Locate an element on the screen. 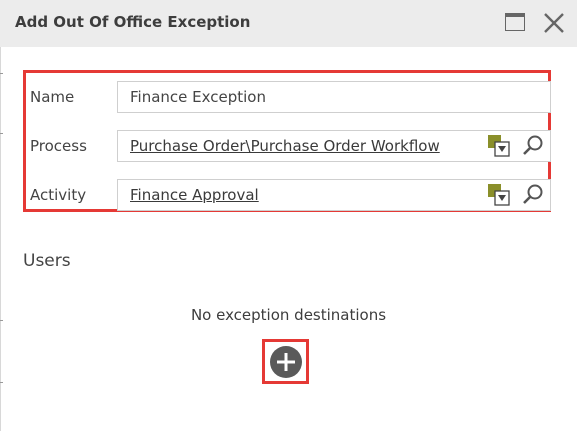 The height and width of the screenshot is (431, 577). maximize-icon is located at coordinates (515, 22).